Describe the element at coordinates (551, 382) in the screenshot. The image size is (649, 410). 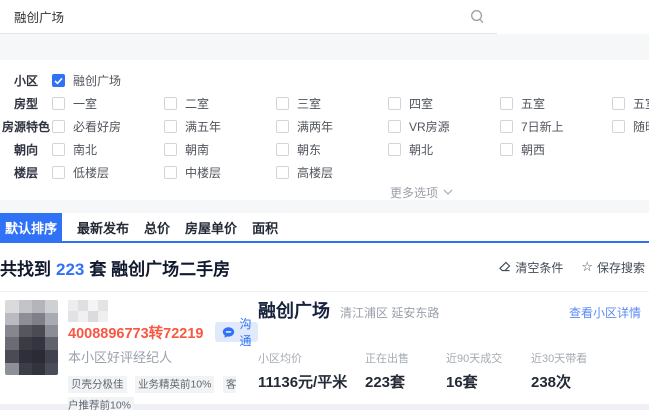
I see `stat-value: 238次` at that location.